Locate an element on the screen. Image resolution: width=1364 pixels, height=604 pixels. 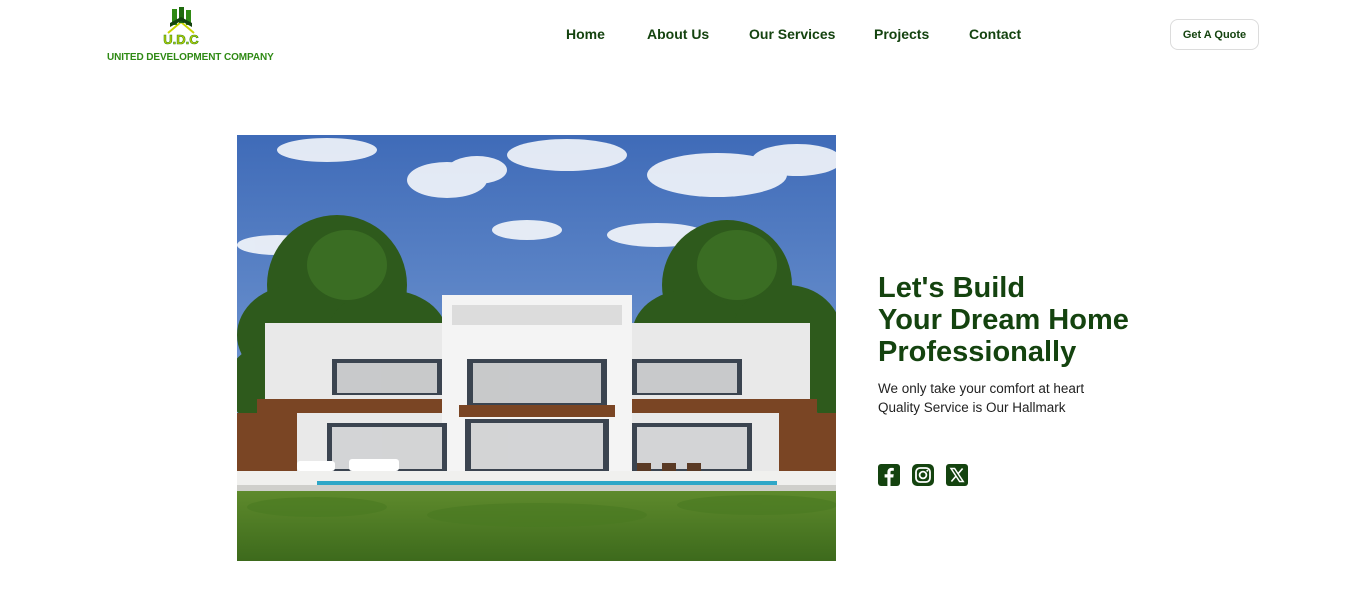
nav-our-services: Our Services is located at coordinates (792, 34).